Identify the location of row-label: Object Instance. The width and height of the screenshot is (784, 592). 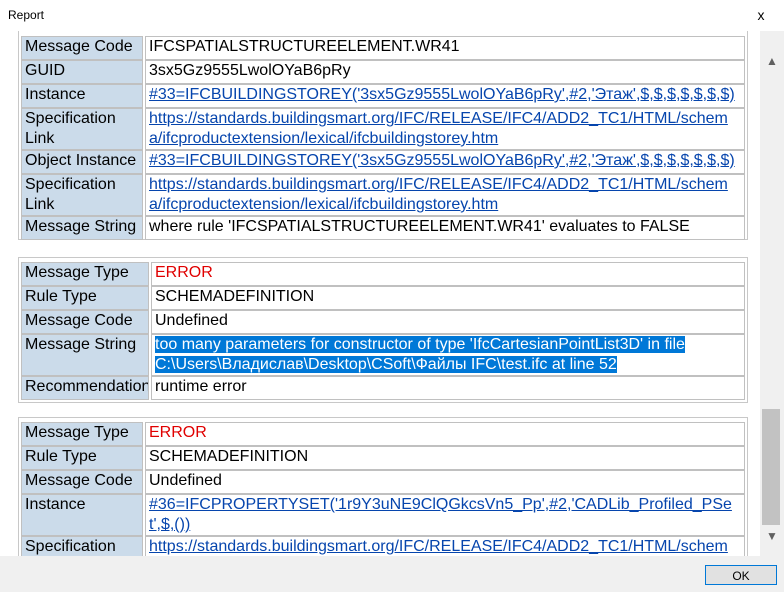
(82, 162).